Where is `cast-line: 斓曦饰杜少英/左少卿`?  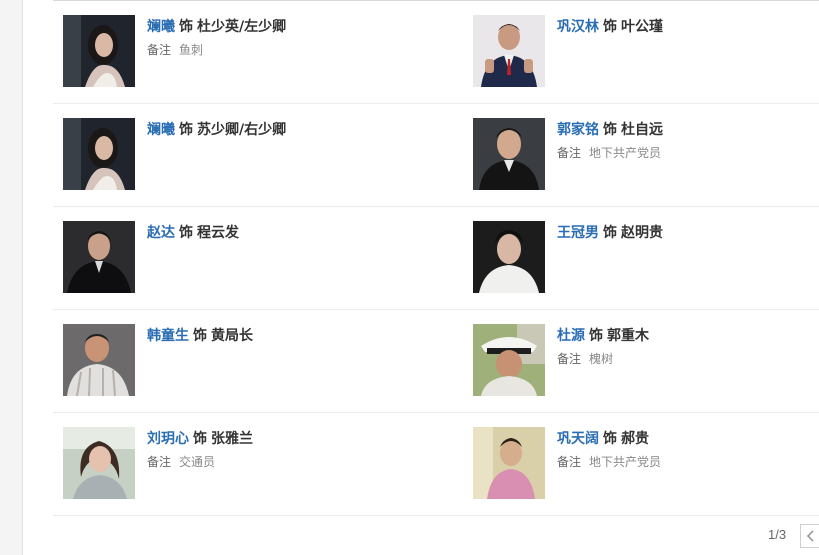 cast-line: 斓曦饰杜少英/左少卿 is located at coordinates (282, 27).